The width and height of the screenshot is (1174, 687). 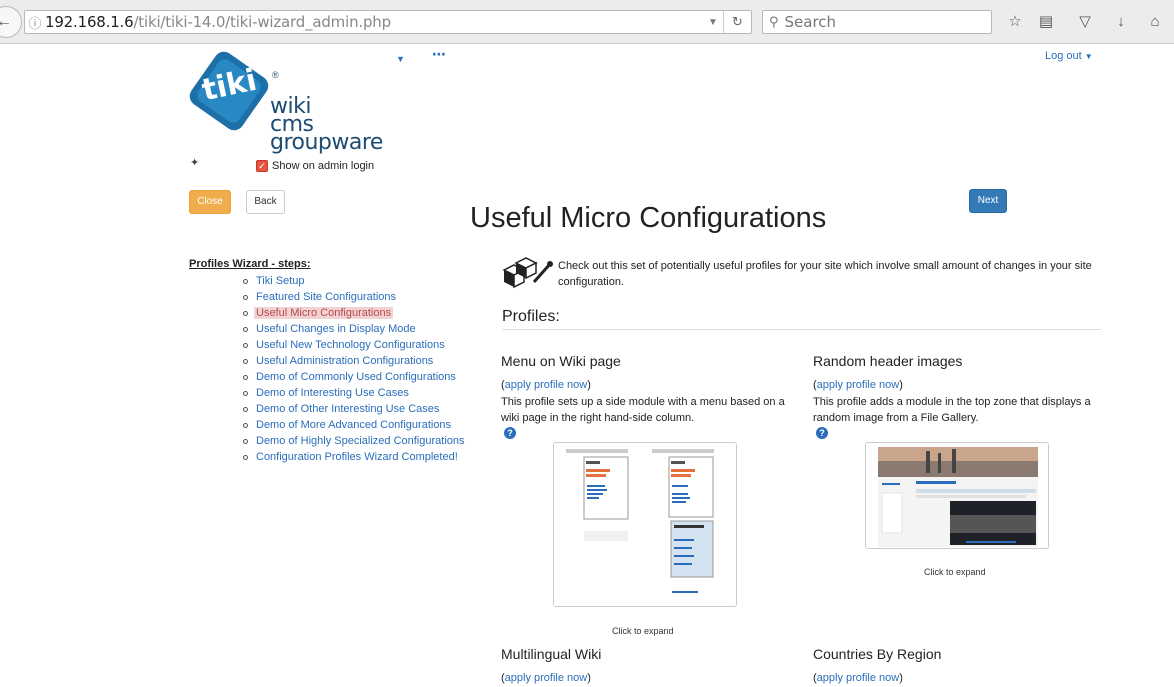 I want to click on divider, so click(x=801, y=329).